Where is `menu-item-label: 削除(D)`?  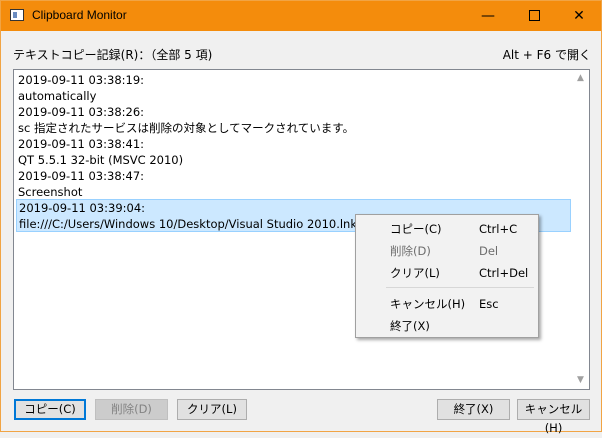 menu-item-label: 削除(D) is located at coordinates (410, 251).